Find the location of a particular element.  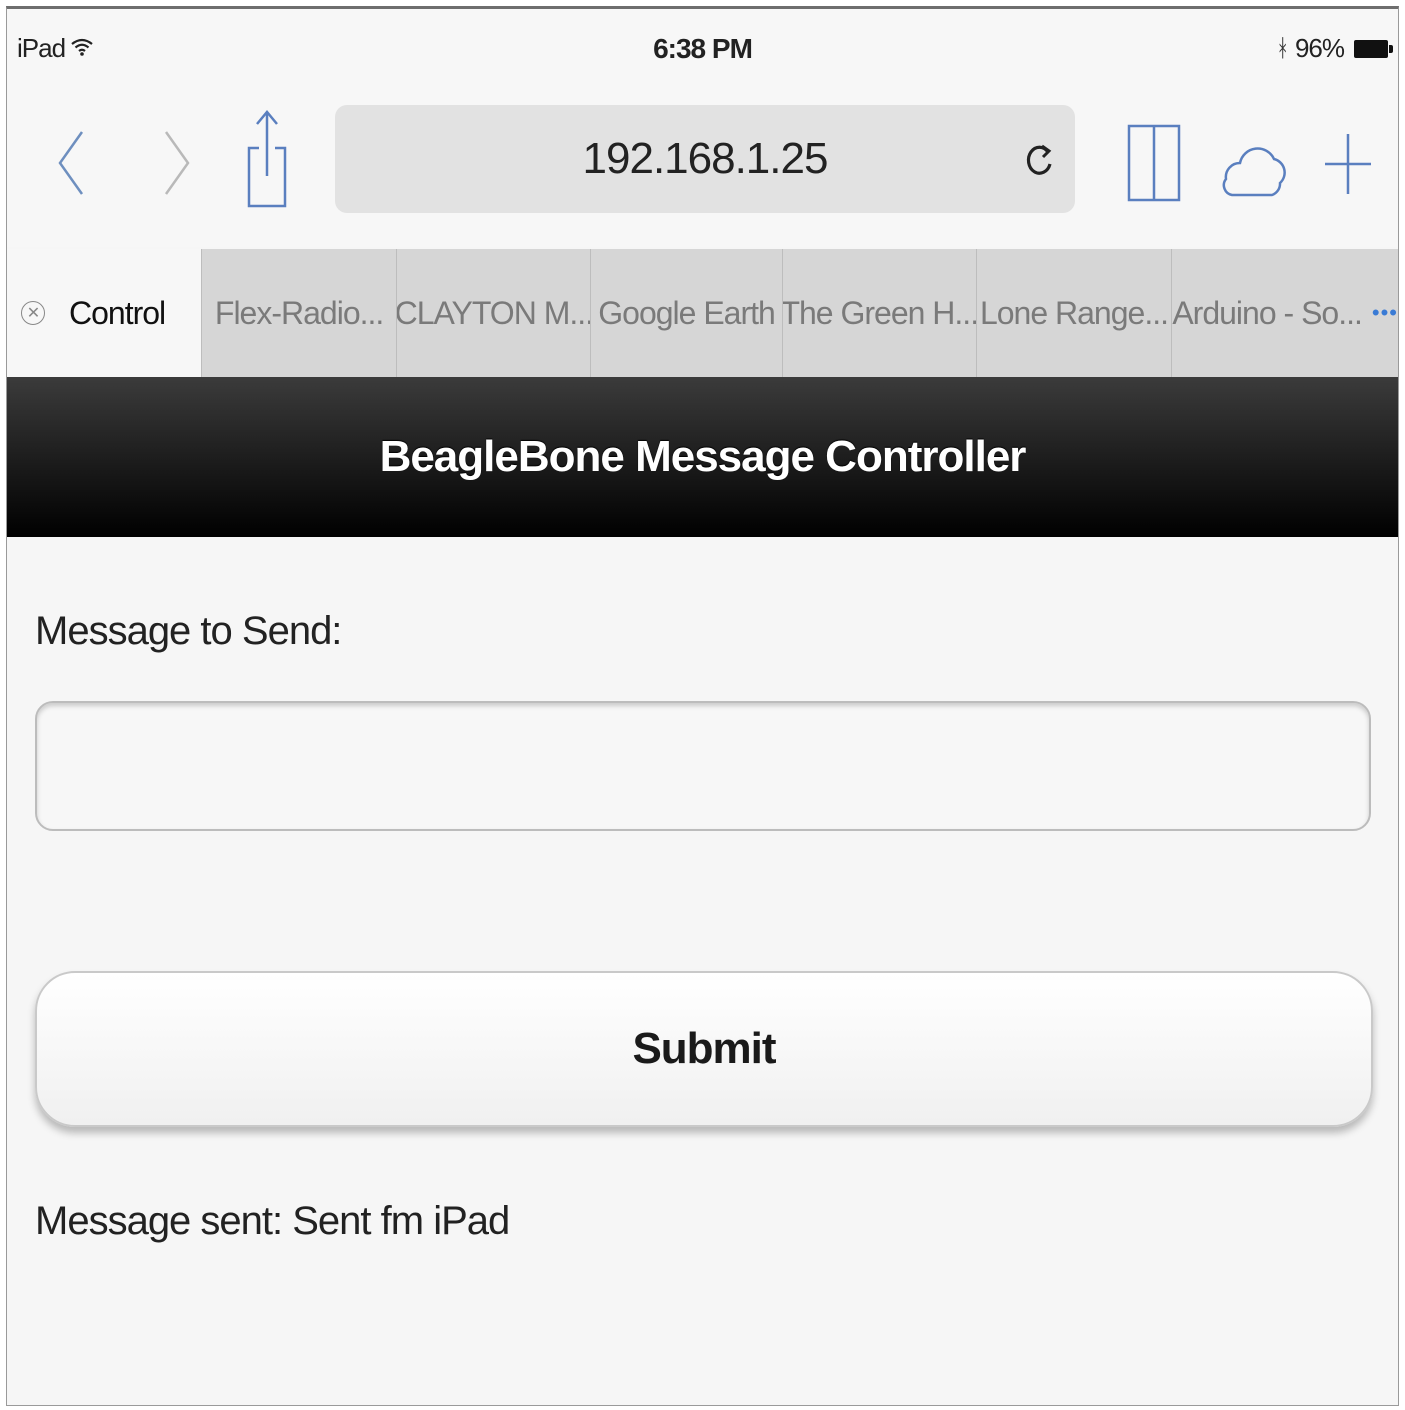

address-bar: 192.168.1.25 is located at coordinates (705, 159).